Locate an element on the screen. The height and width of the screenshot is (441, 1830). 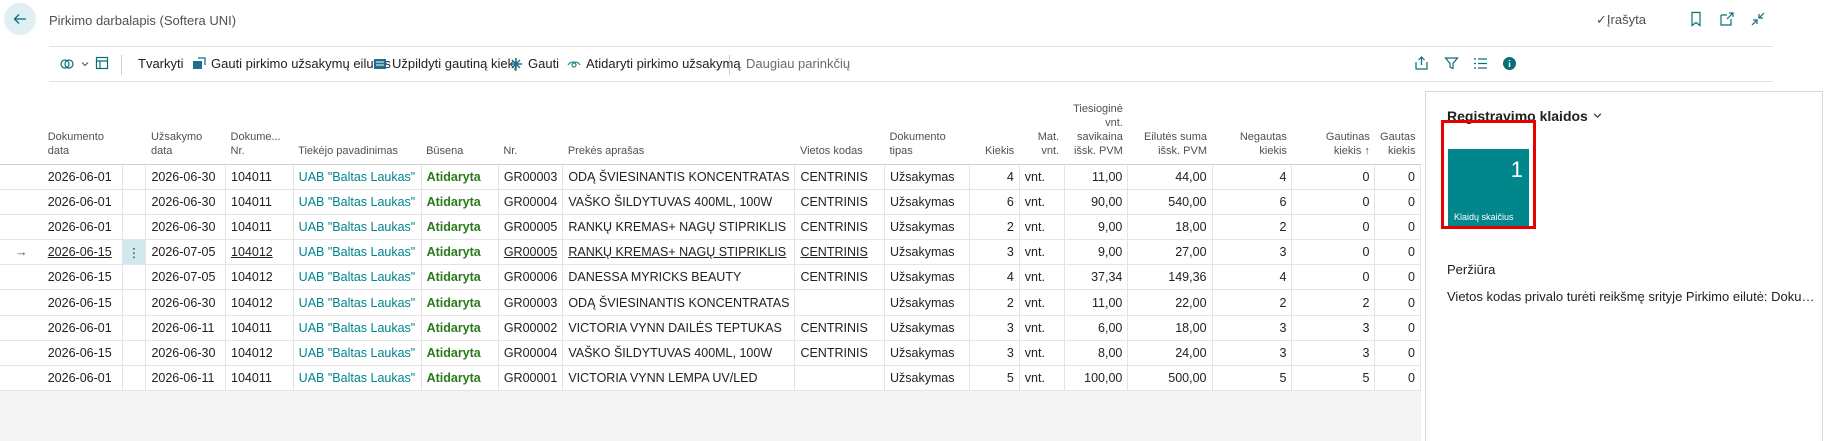
cell-line-amount: 18,00 is located at coordinates (1170, 328).